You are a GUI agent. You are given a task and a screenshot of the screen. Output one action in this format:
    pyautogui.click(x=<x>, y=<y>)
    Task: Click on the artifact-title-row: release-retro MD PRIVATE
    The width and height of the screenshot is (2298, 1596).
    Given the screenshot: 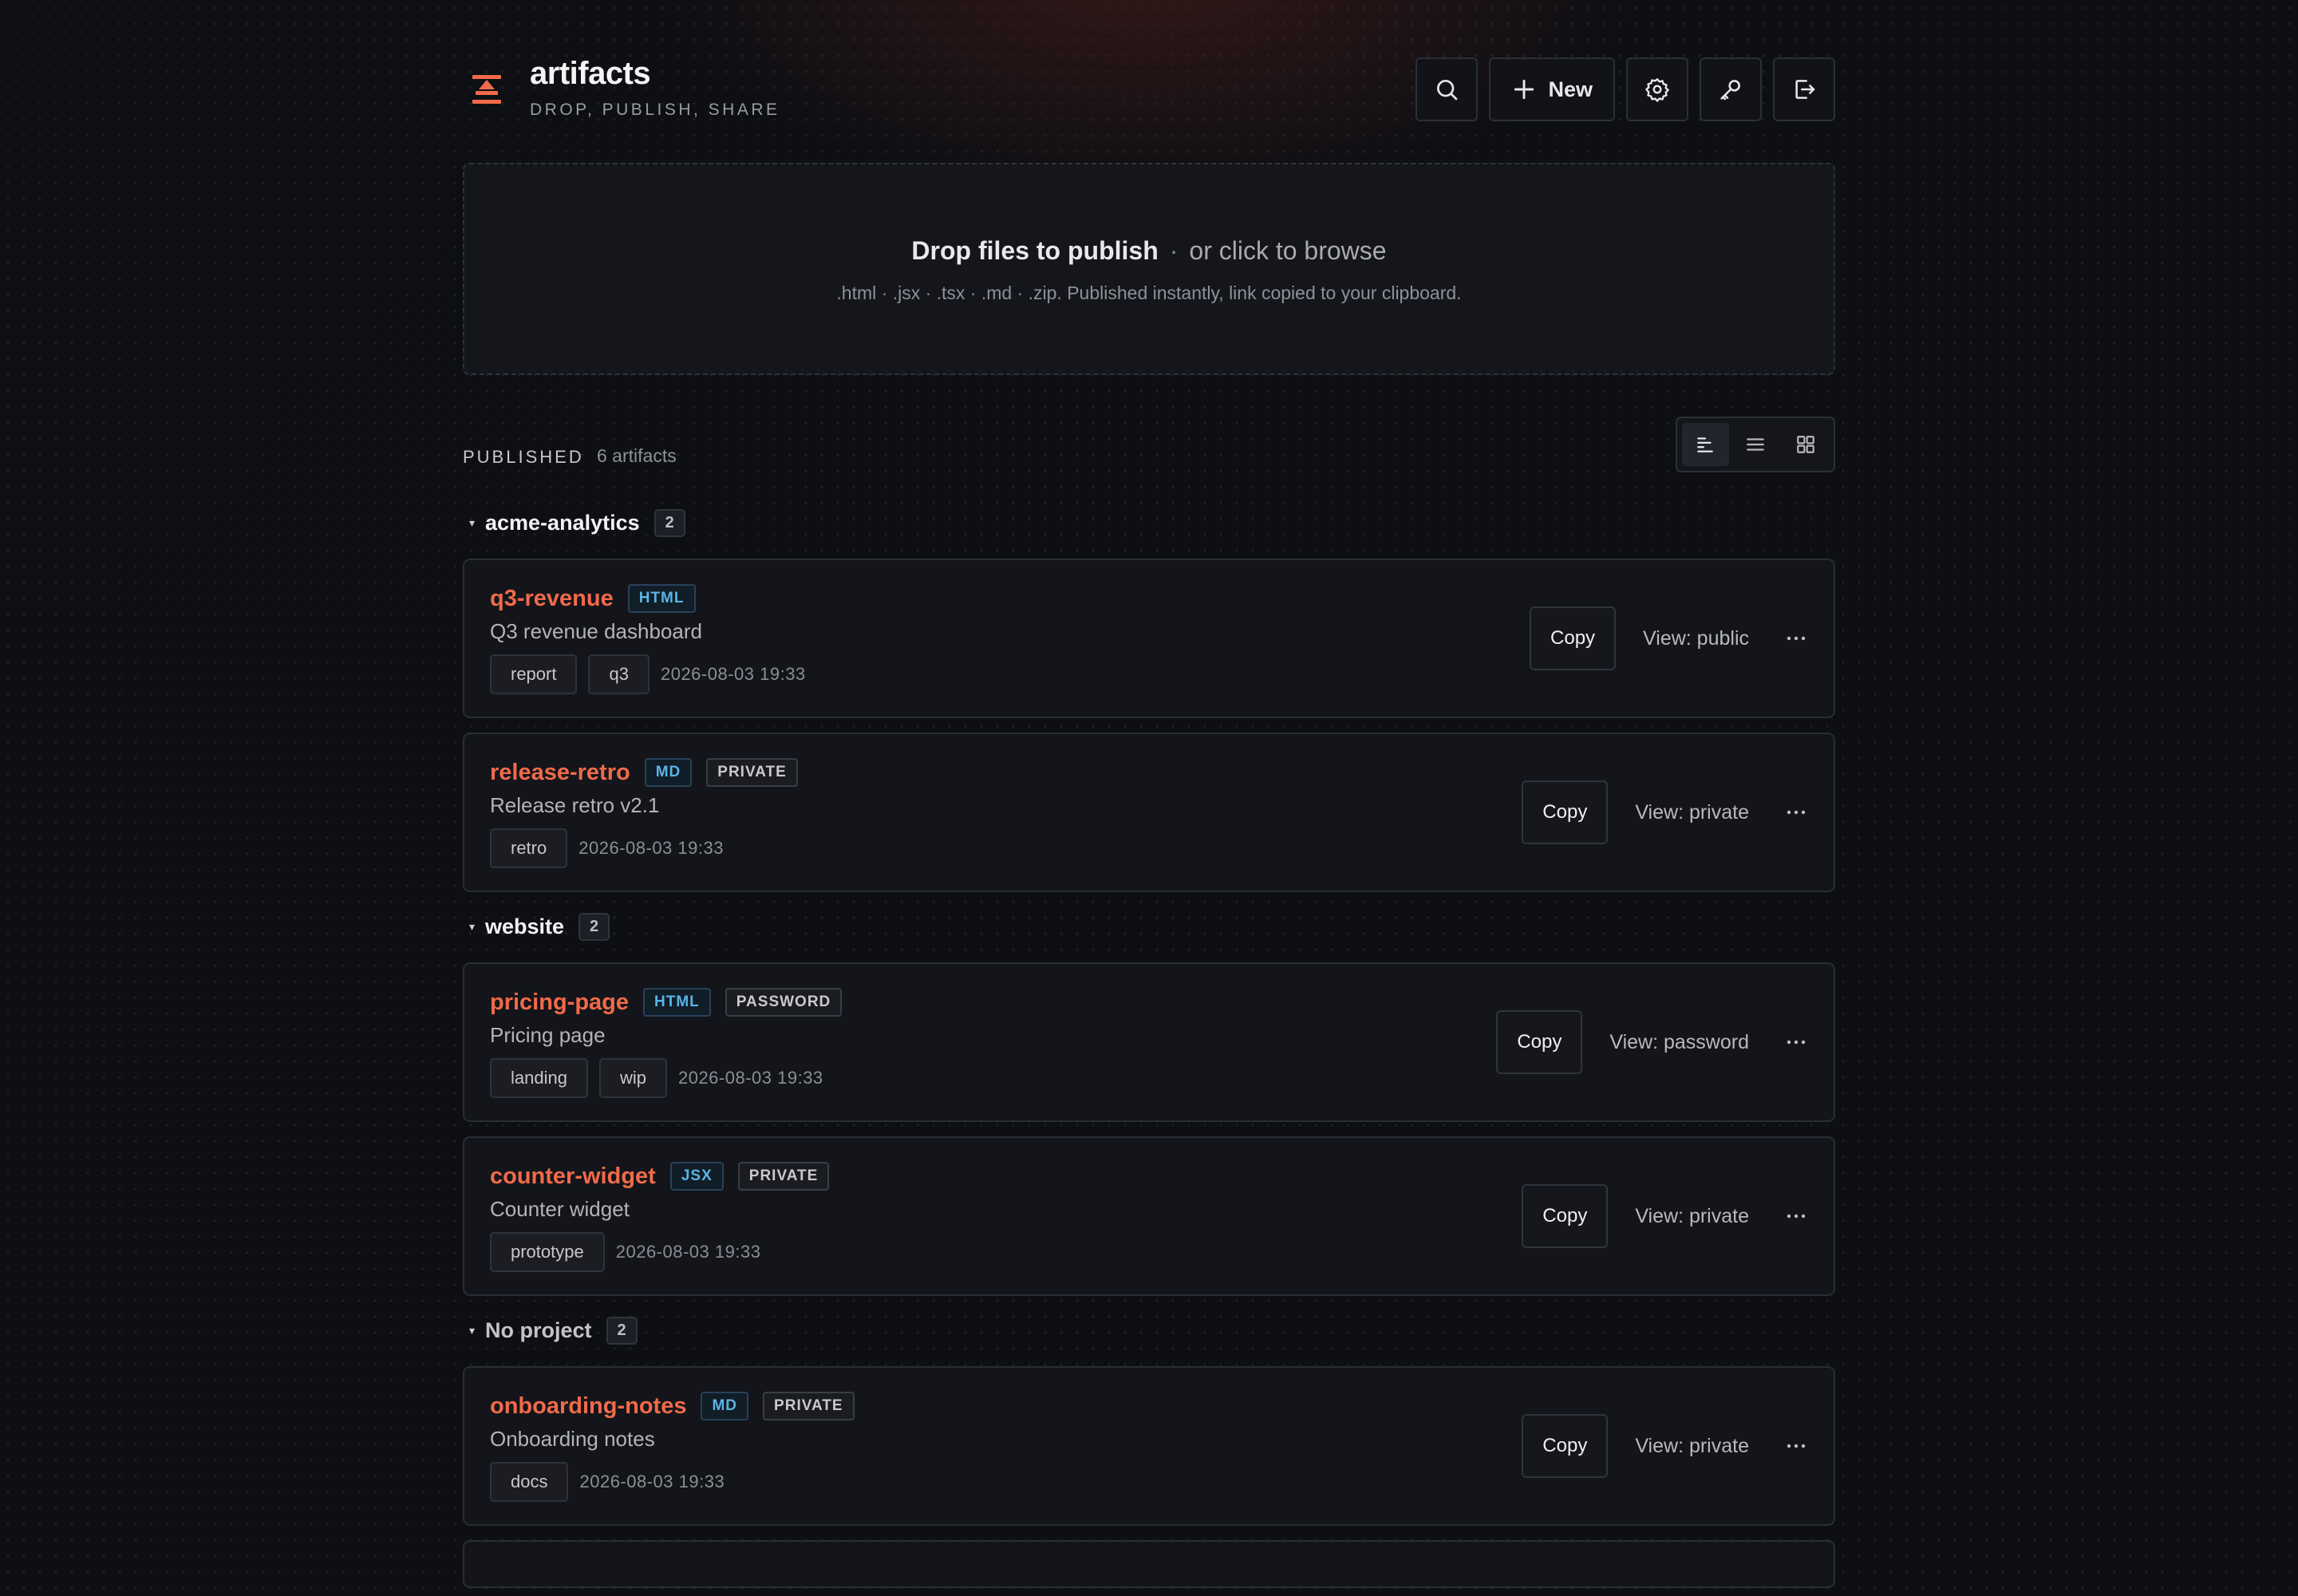 What is the action you would take?
    pyautogui.click(x=644, y=772)
    